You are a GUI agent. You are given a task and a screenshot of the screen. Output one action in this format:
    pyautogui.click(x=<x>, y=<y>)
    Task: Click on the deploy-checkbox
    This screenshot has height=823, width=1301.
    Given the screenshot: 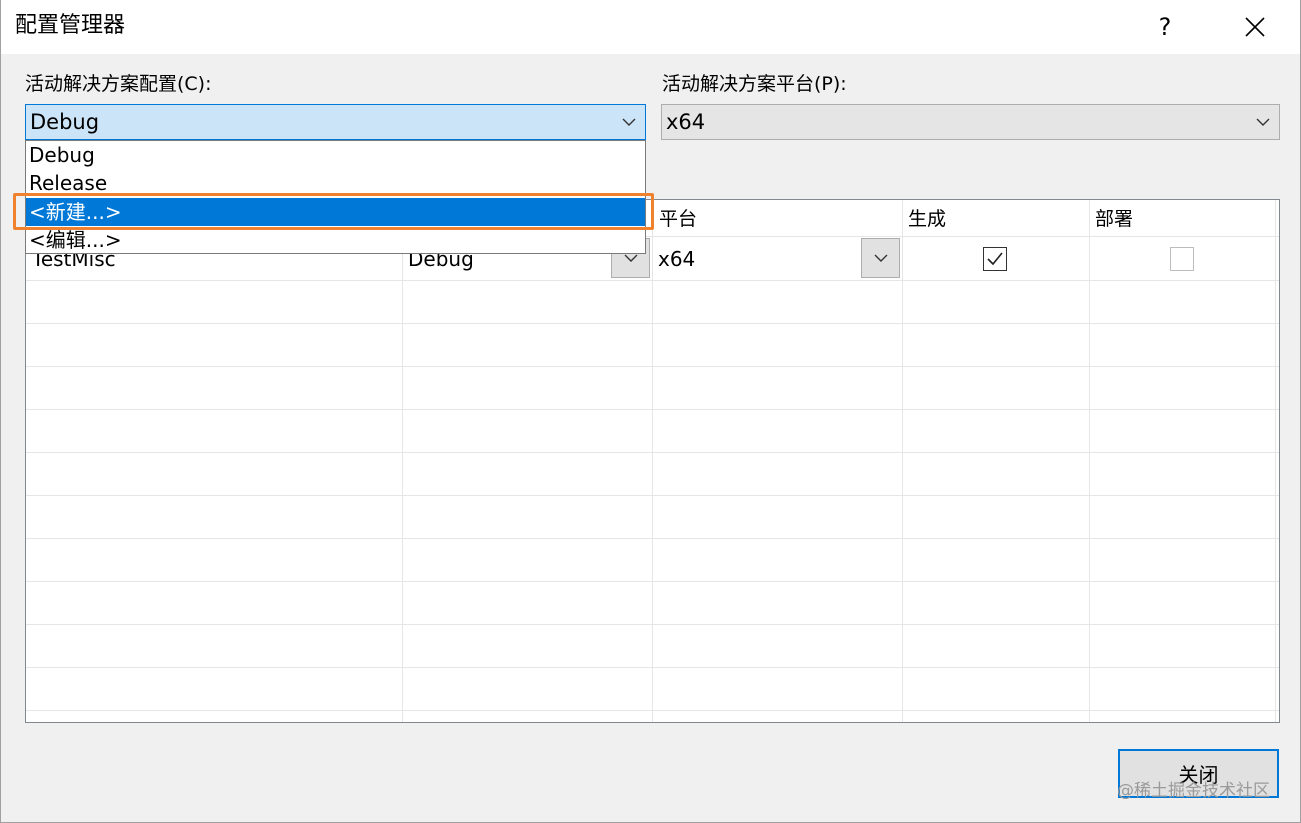 What is the action you would take?
    pyautogui.click(x=1182, y=259)
    